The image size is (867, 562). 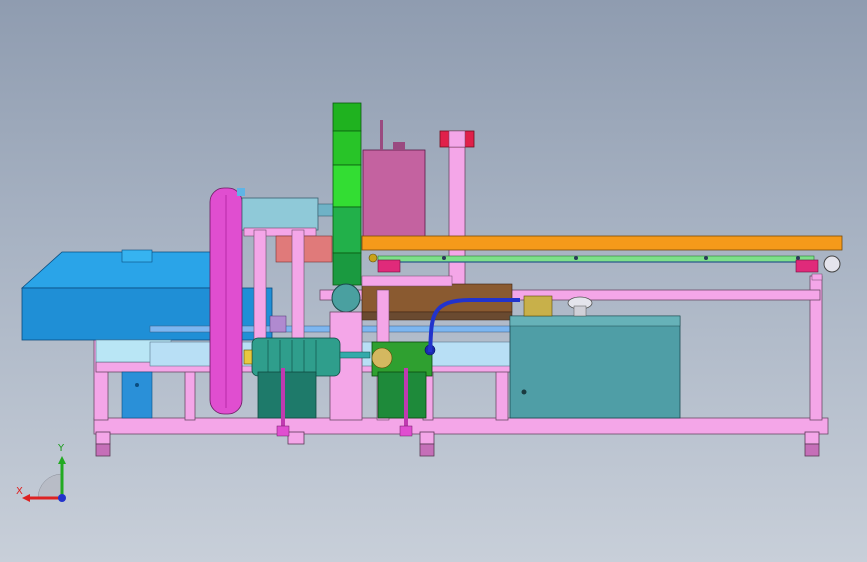 I want to click on conveyor-end-right, so click(x=807, y=266).